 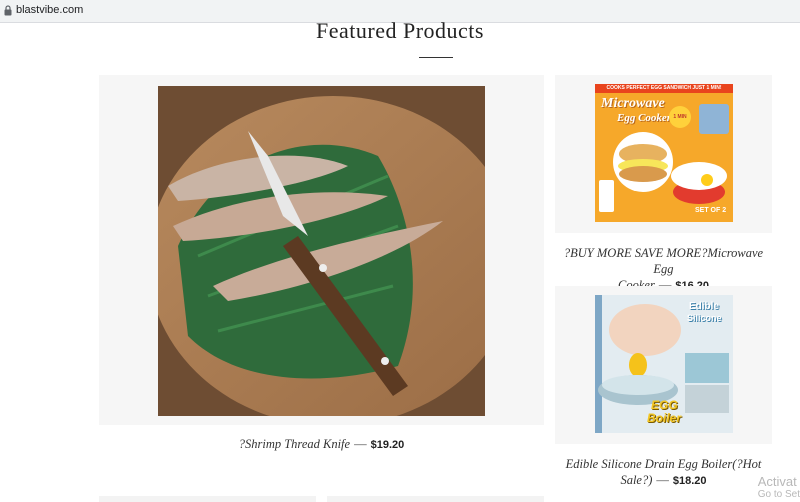 What do you see at coordinates (704, 306) in the screenshot?
I see `egg-boiler-title-1: Edible` at bounding box center [704, 306].